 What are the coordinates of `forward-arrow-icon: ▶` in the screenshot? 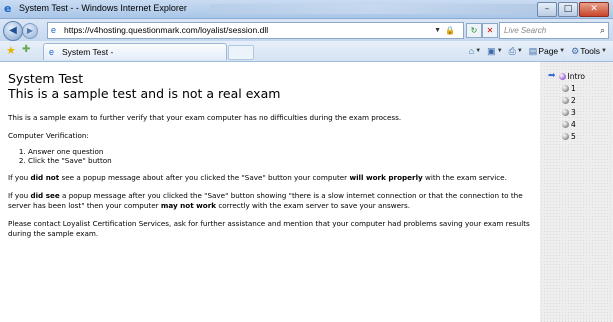 It's located at (30, 30).